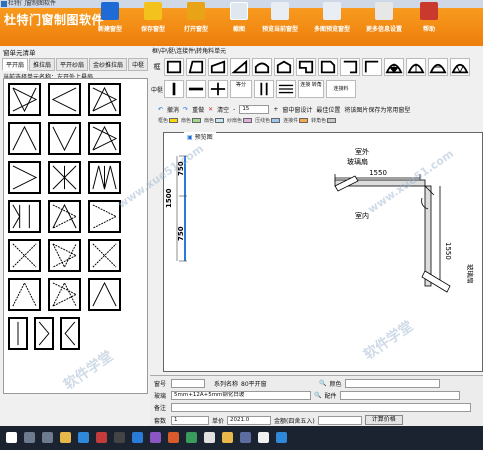  Describe the element at coordinates (357, 161) in the screenshot. I see `glass-sash-label: 玻璃扇` at that location.